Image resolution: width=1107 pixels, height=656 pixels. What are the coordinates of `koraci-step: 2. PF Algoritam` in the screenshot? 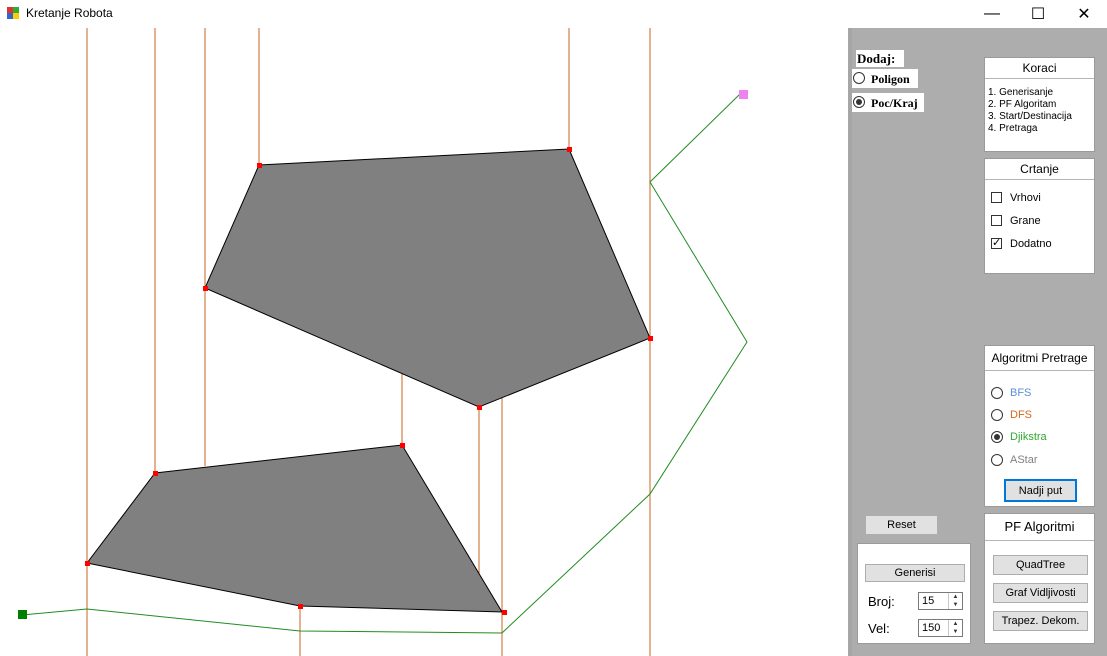 It's located at (1022, 104).